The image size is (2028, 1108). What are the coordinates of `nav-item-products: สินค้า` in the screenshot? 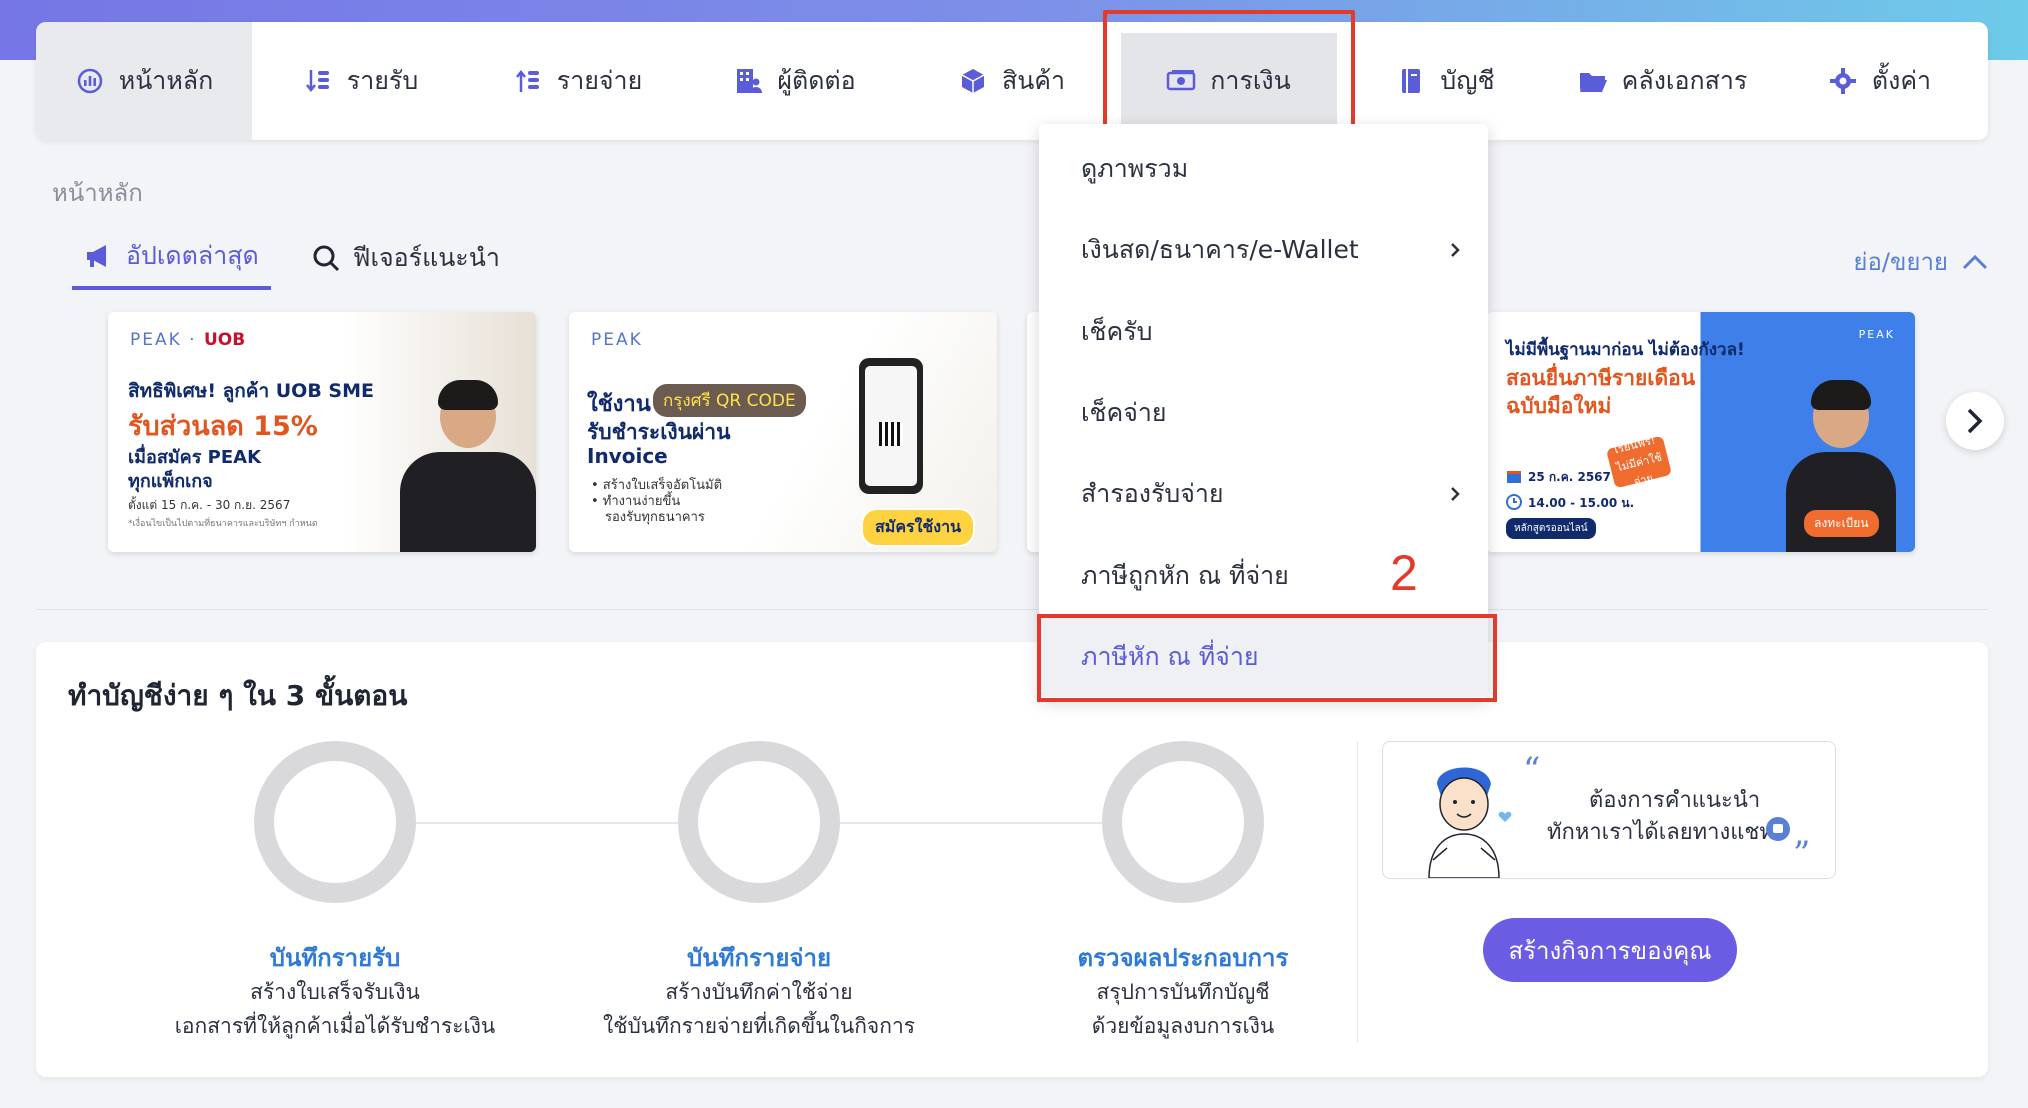 It's located at (1011, 81).